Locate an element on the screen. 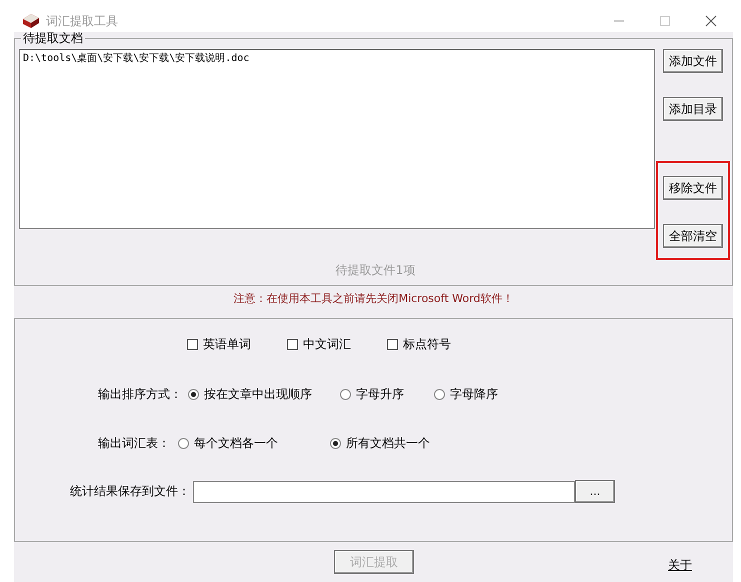 The width and height of the screenshot is (741, 582). side-button: 全部清空 is located at coordinates (693, 236).